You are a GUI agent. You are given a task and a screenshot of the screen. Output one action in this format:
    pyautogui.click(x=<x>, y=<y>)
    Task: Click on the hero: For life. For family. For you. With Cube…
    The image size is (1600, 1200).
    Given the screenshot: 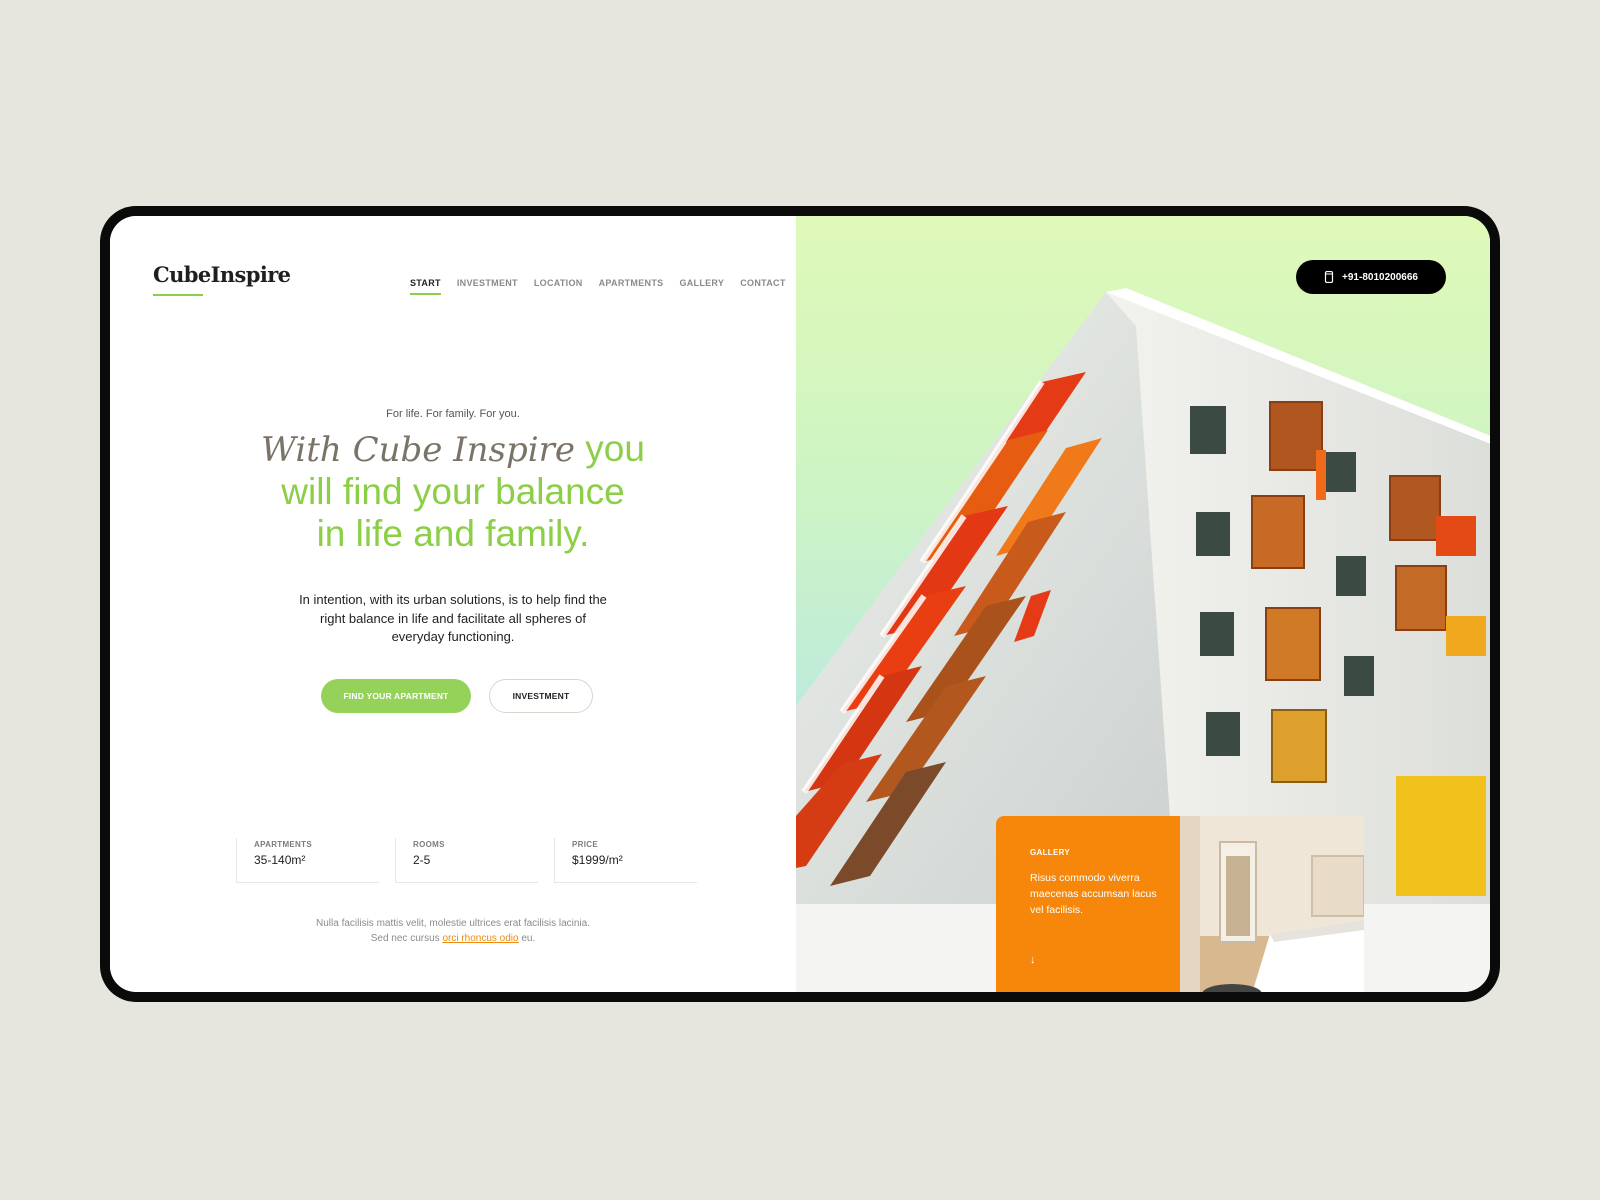 What is the action you would take?
    pyautogui.click(x=453, y=560)
    